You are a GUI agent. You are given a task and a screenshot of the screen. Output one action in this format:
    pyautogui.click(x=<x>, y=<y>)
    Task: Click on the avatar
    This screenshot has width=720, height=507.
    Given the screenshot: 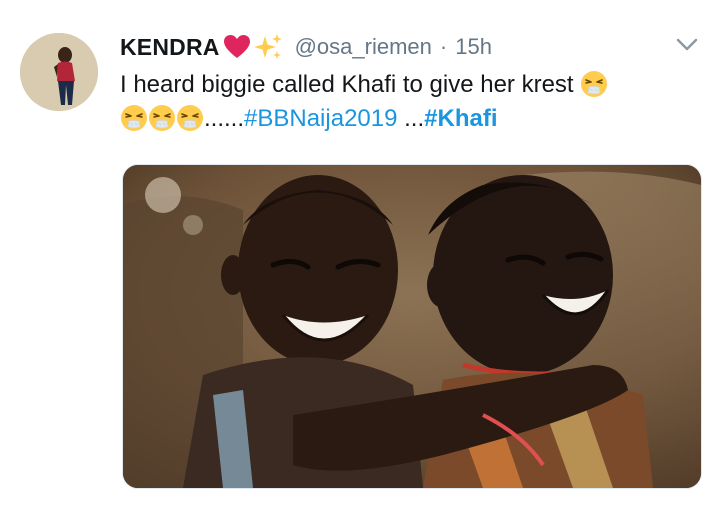 What is the action you would take?
    pyautogui.click(x=59, y=72)
    